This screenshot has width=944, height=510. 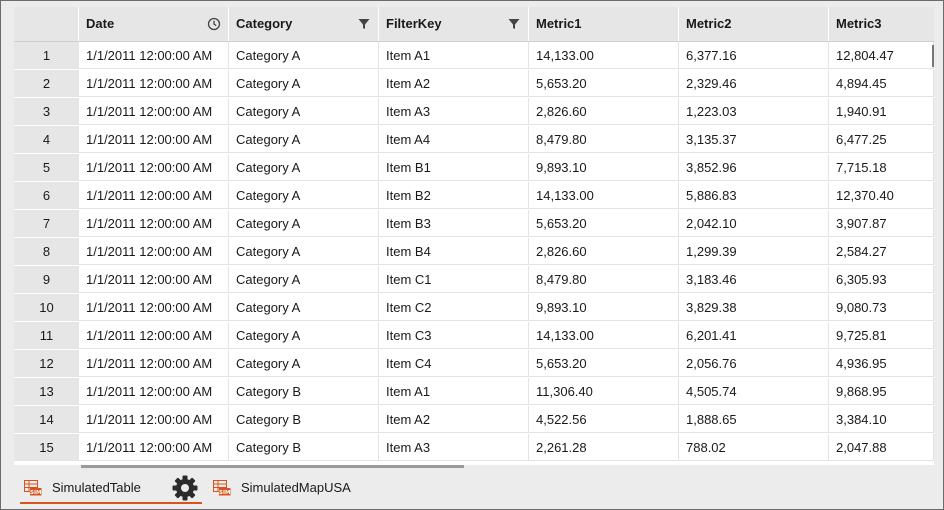 I want to click on row-number: 10, so click(x=46, y=308).